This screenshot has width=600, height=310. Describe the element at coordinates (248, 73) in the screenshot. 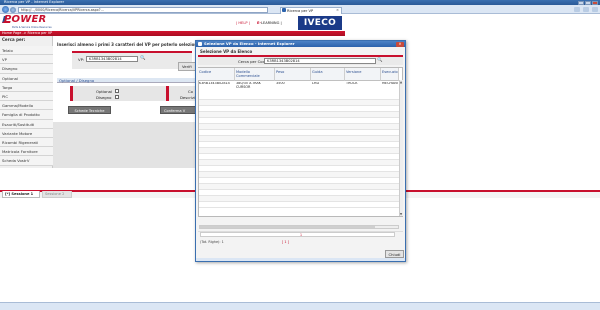

I see `column-header-label: Modello Commerciale` at that location.